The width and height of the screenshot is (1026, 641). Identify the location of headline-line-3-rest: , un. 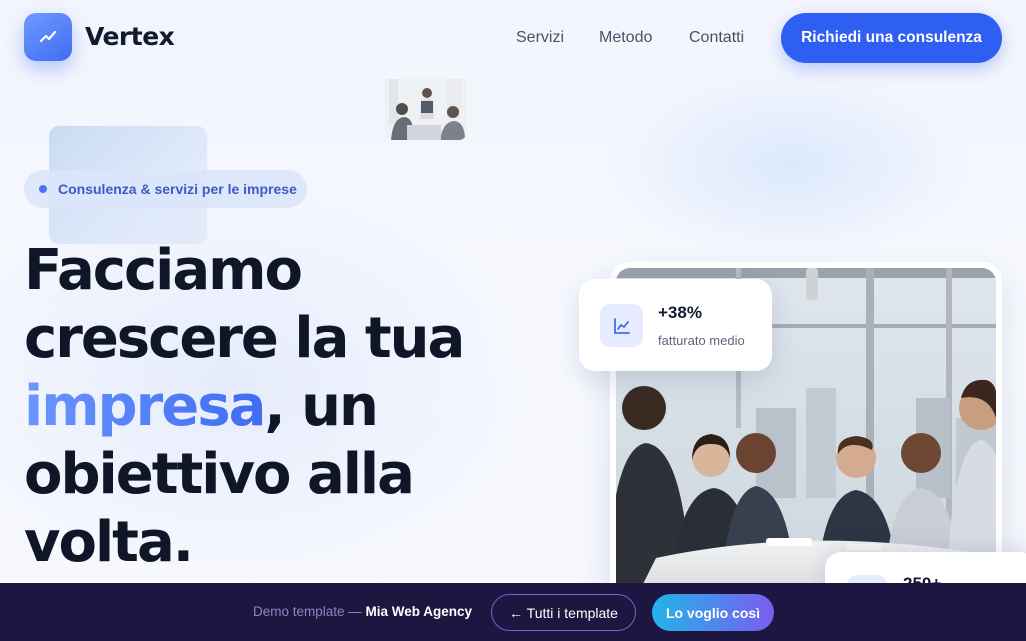
(321, 406).